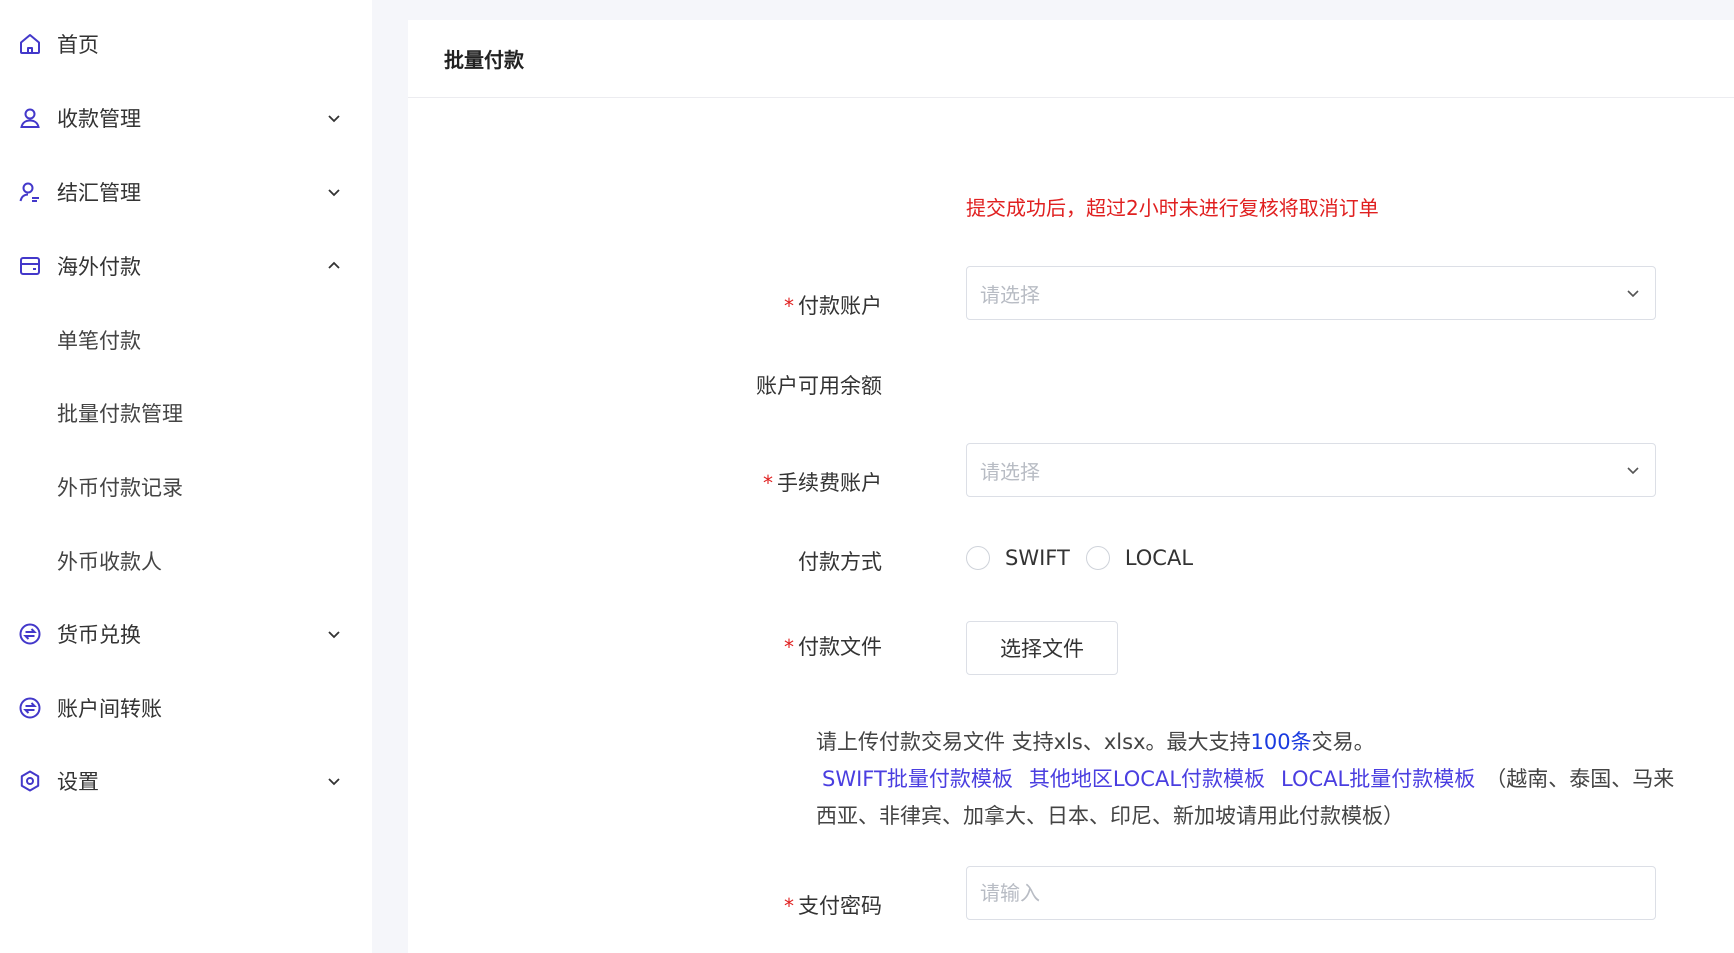  Describe the element at coordinates (1010, 471) in the screenshot. I see `fee-account-placeholder: 请选择` at that location.